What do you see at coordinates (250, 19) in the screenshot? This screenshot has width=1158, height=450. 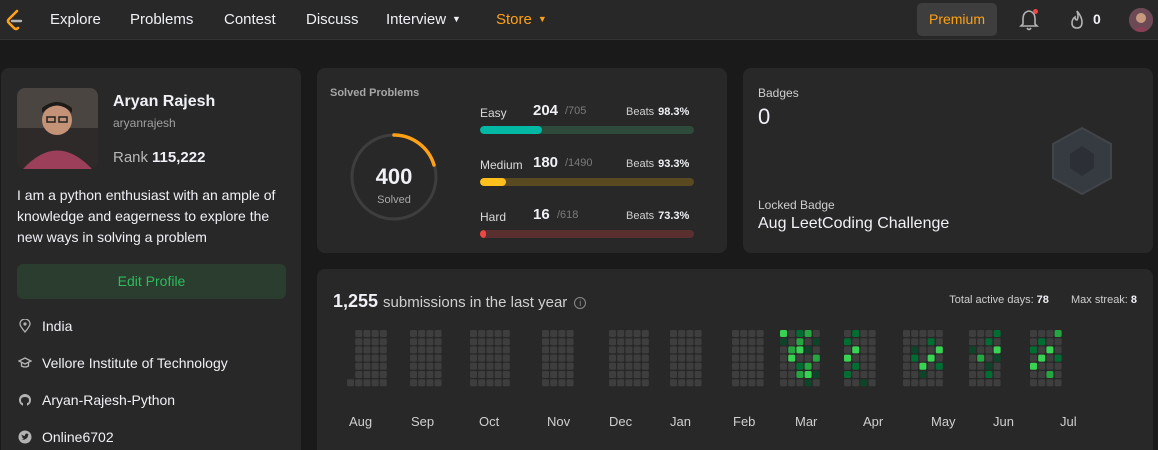 I see `nav-contest: Contest` at bounding box center [250, 19].